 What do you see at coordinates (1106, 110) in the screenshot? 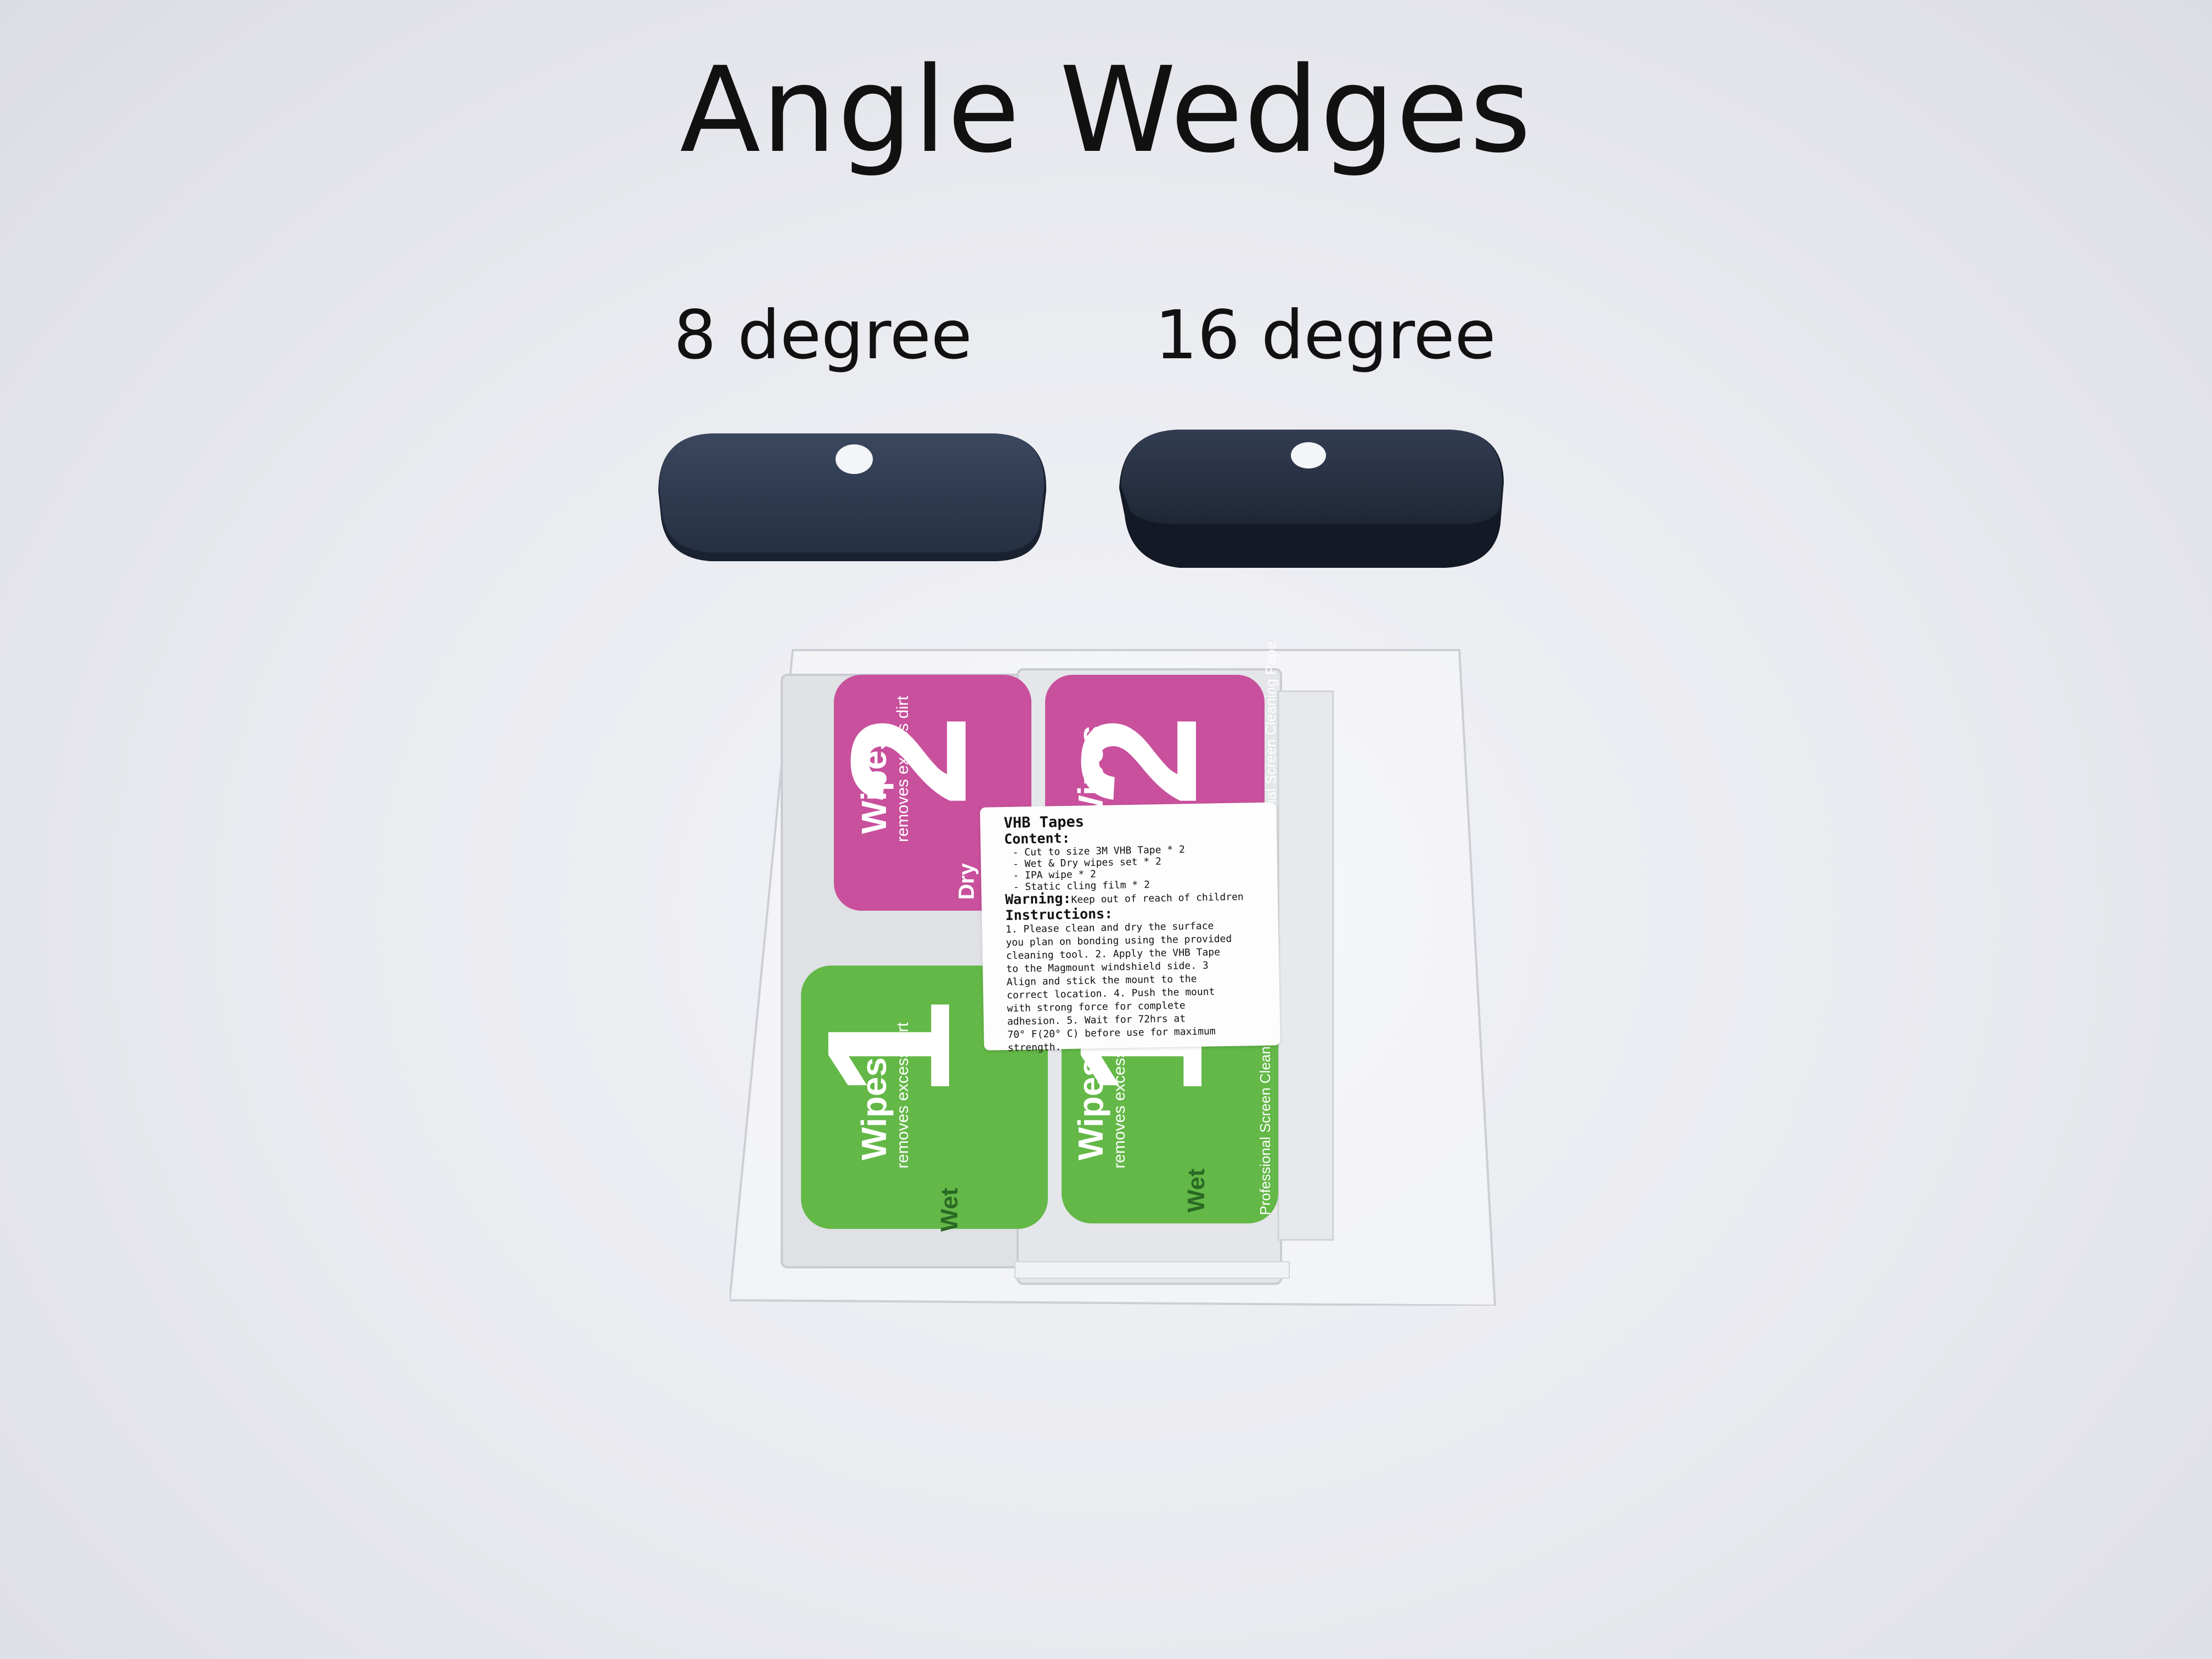
I see `page-title: Angle Wedges` at bounding box center [1106, 110].